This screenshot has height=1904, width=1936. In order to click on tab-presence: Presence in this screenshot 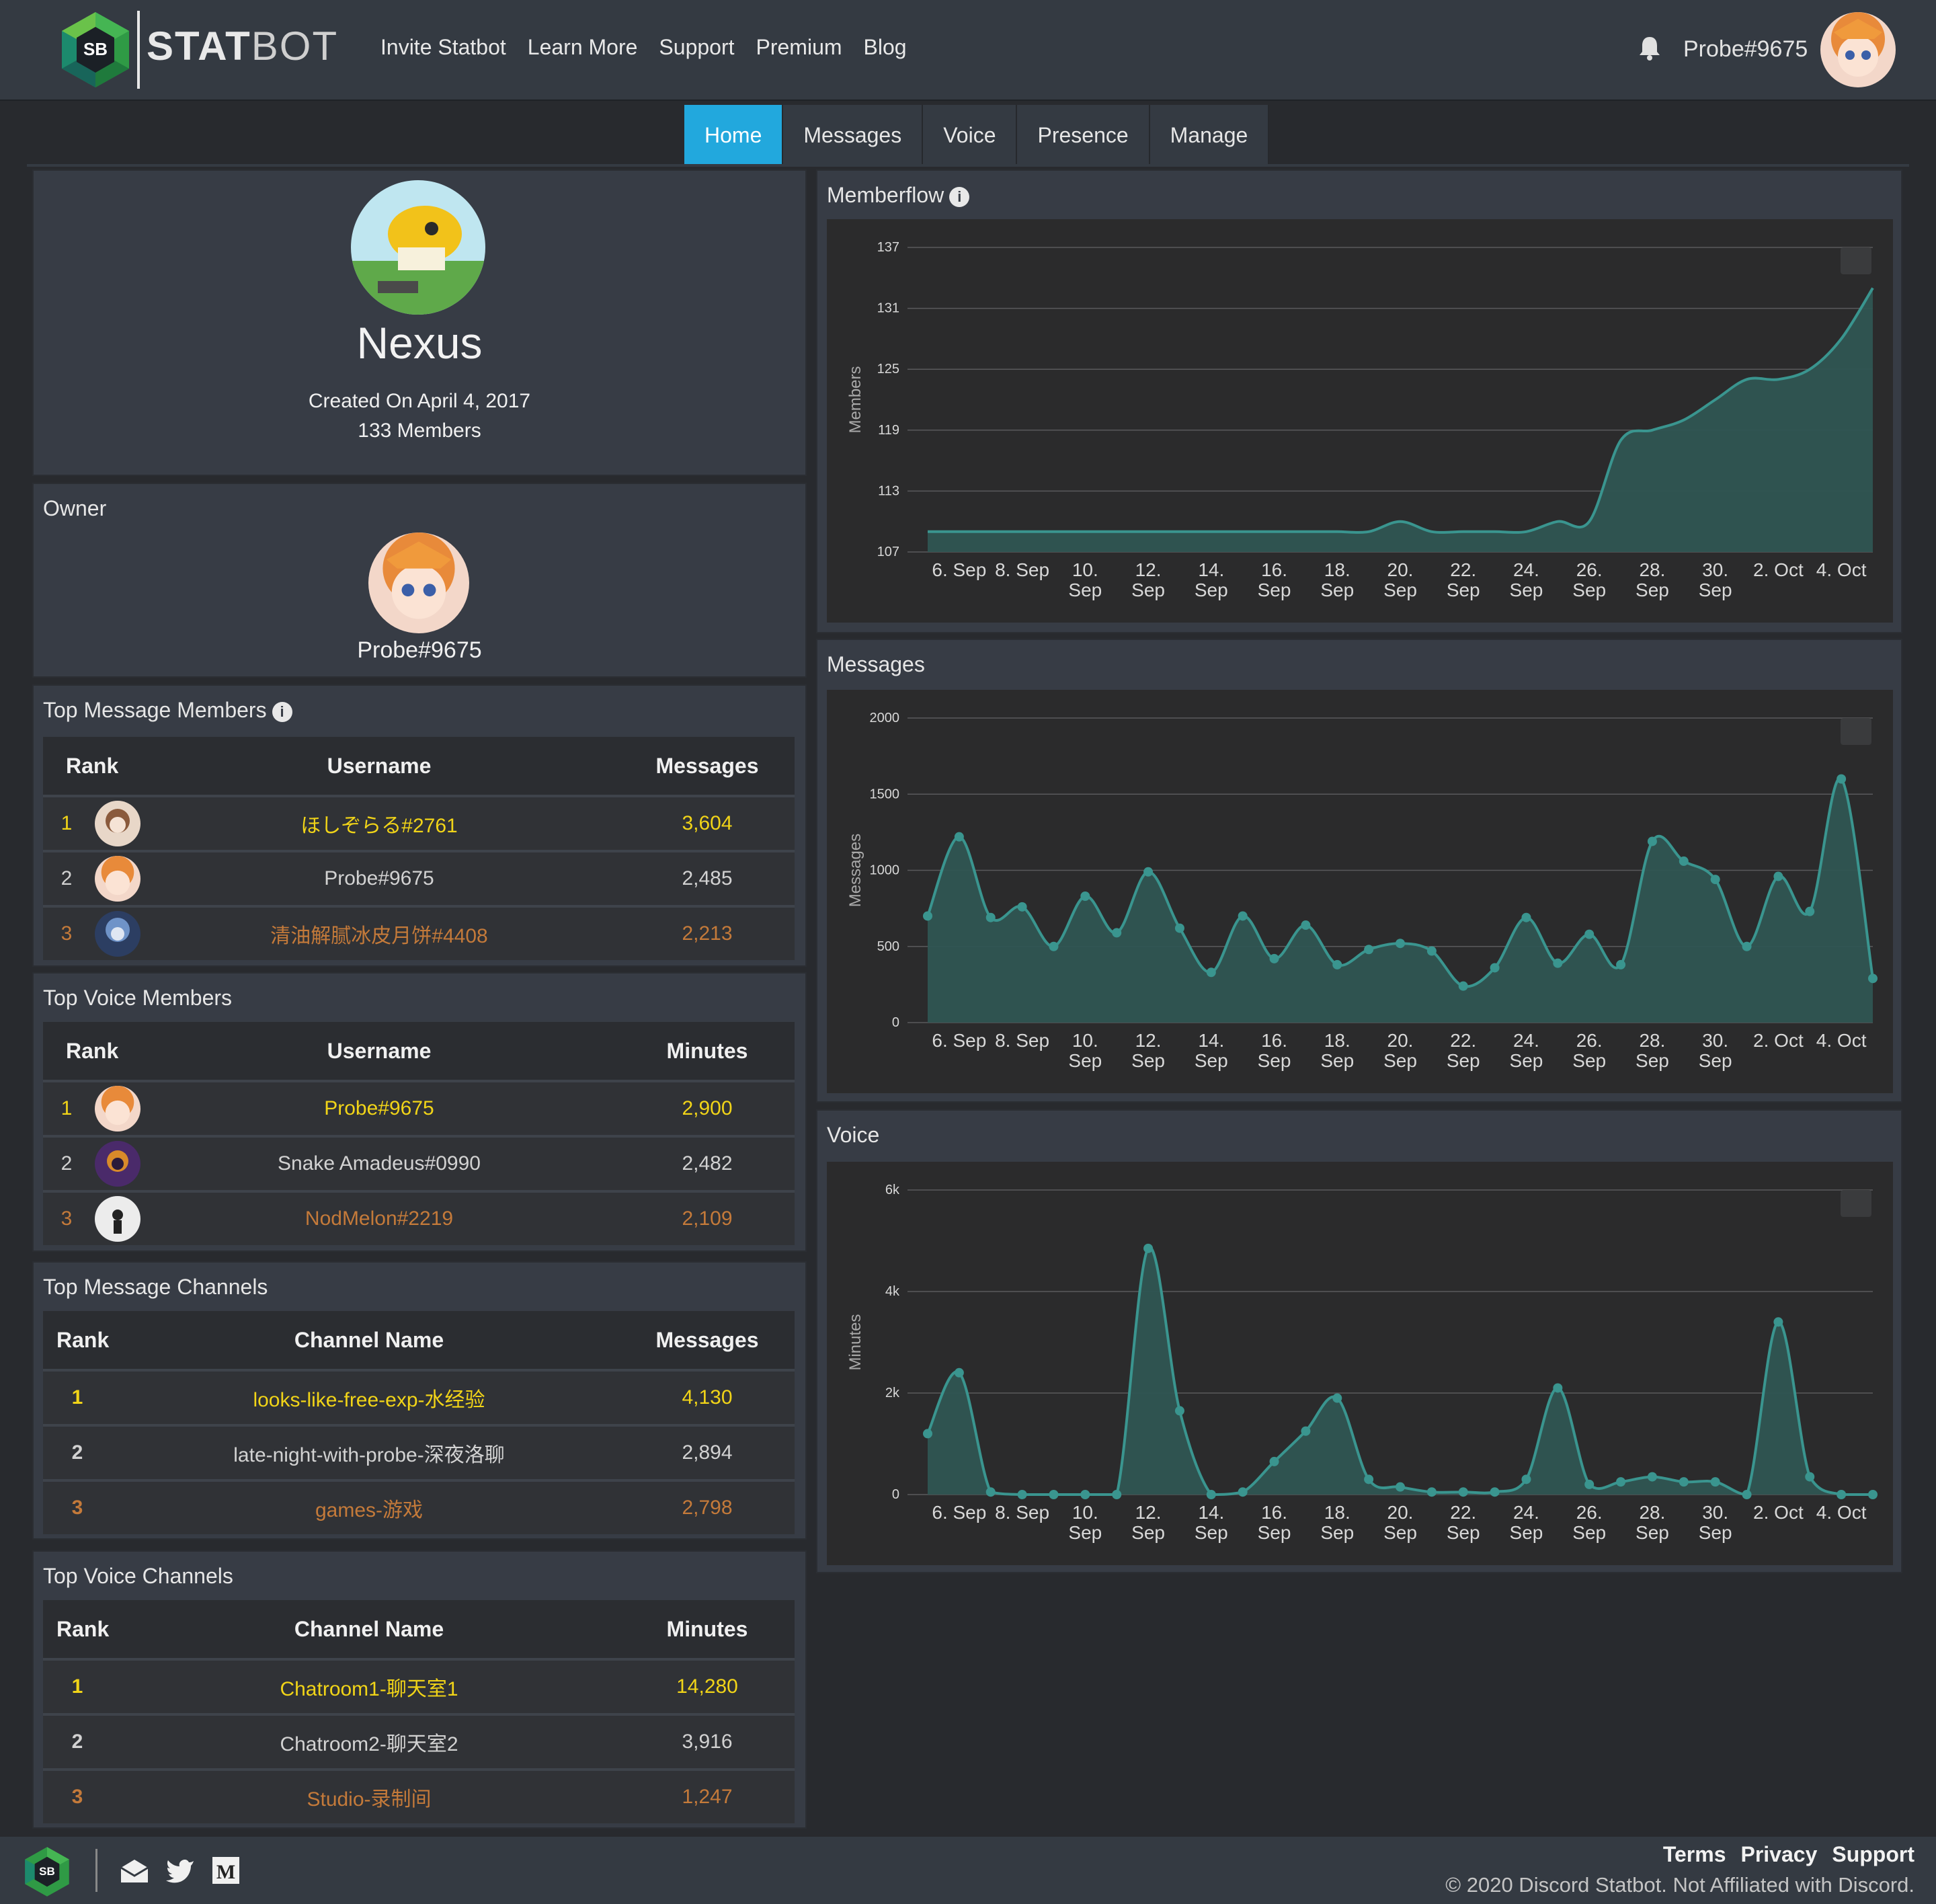, I will do `click(1083, 135)`.